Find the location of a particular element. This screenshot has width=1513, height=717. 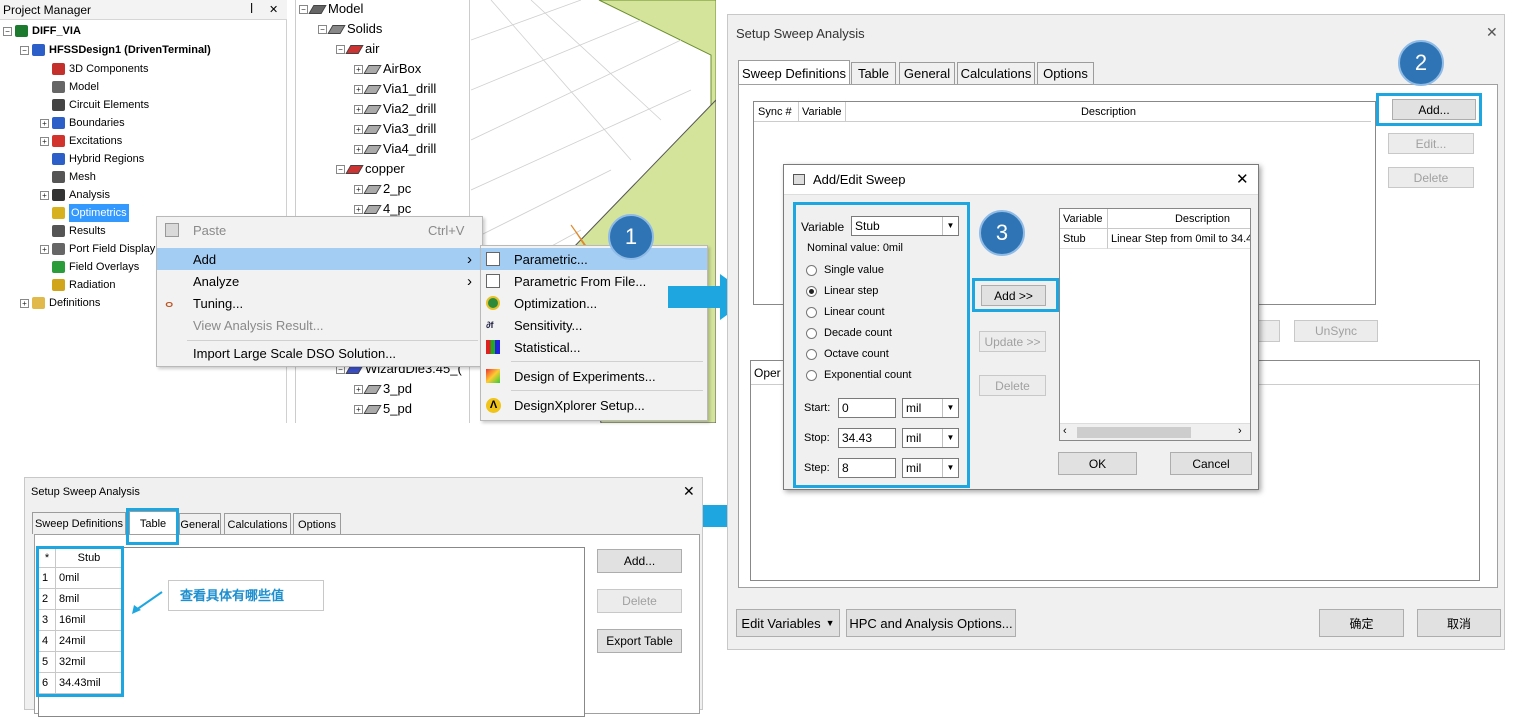

table-cell-stub: 34.43mil is located at coordinates (89, 683).